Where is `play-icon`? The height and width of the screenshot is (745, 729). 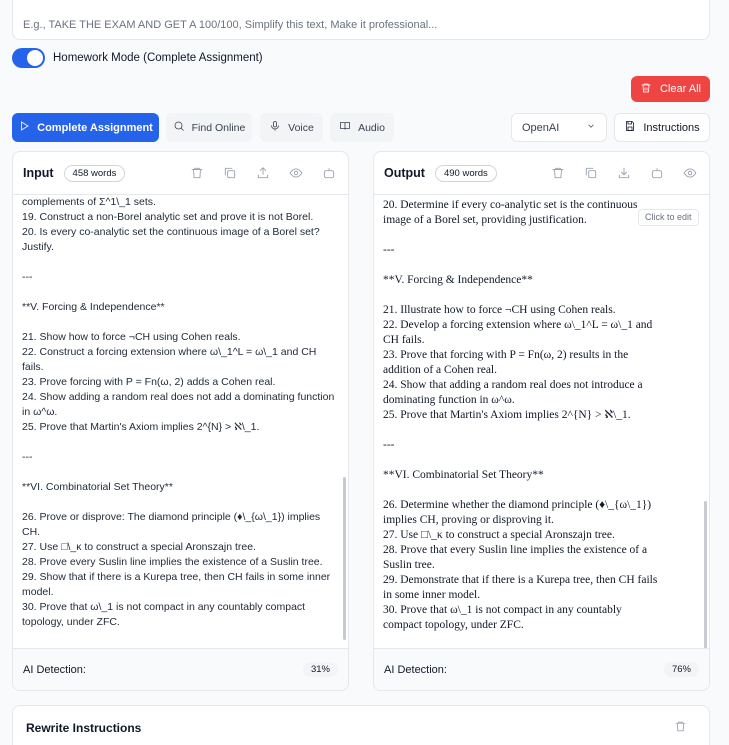
play-icon is located at coordinates (24, 127).